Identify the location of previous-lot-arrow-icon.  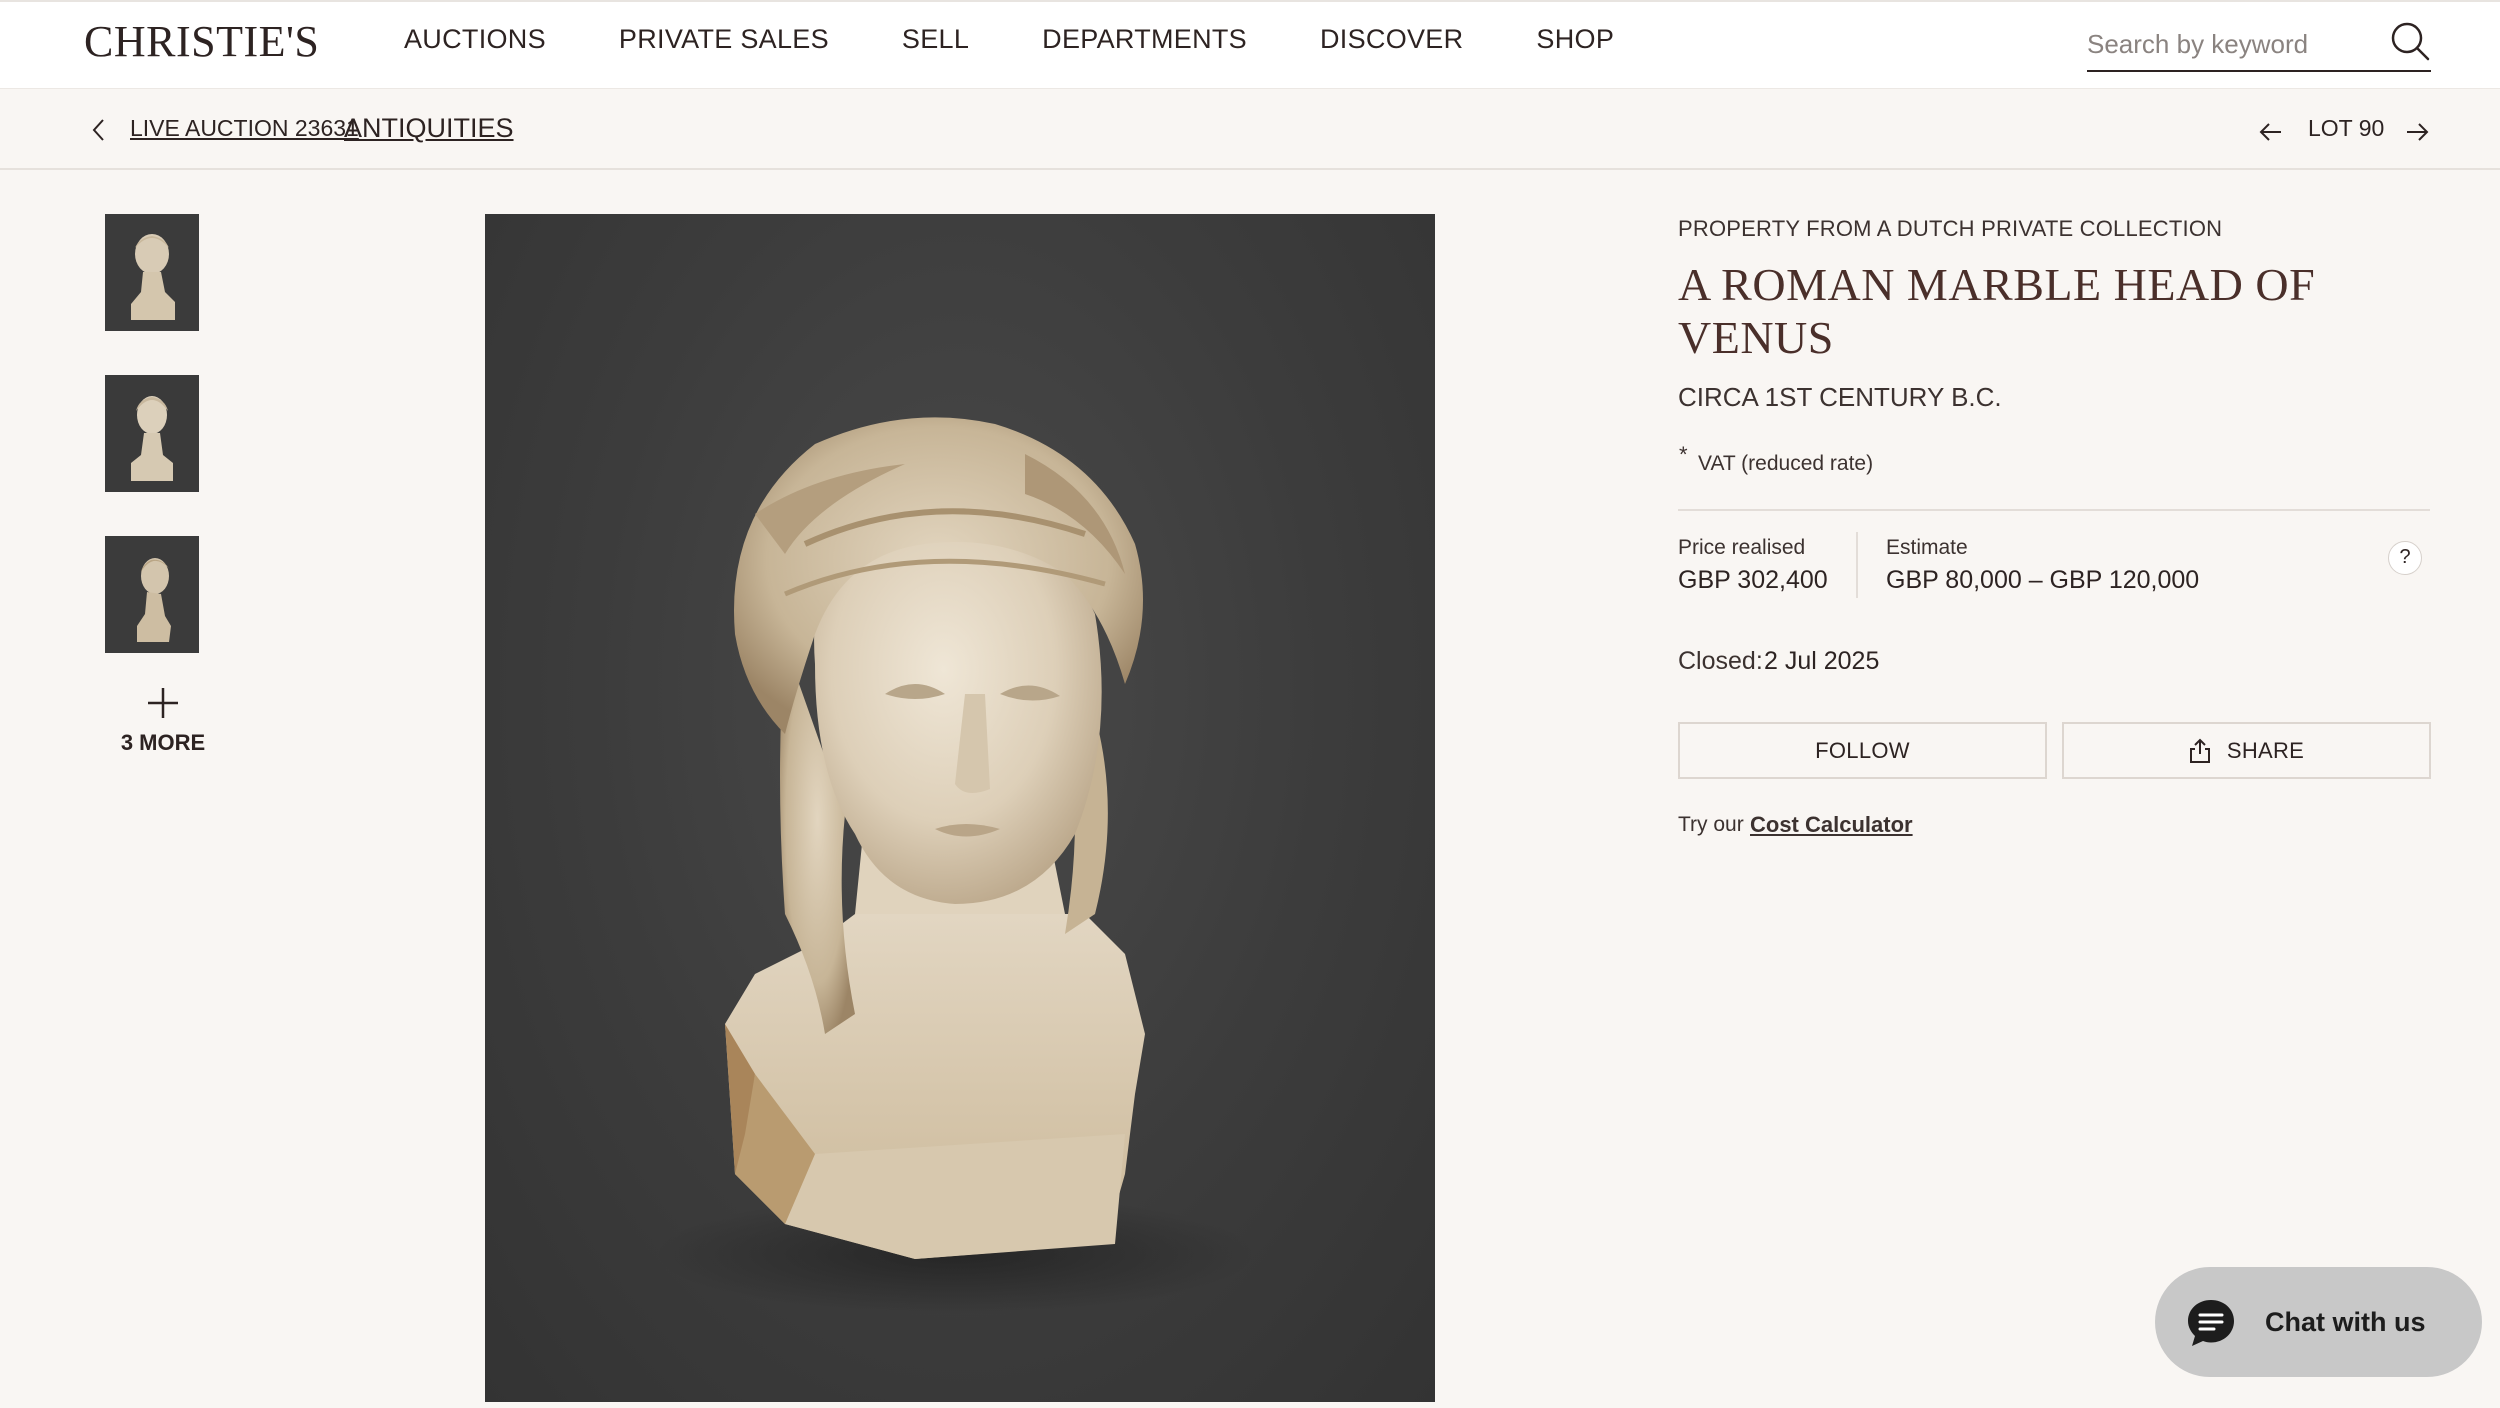
(2271, 132).